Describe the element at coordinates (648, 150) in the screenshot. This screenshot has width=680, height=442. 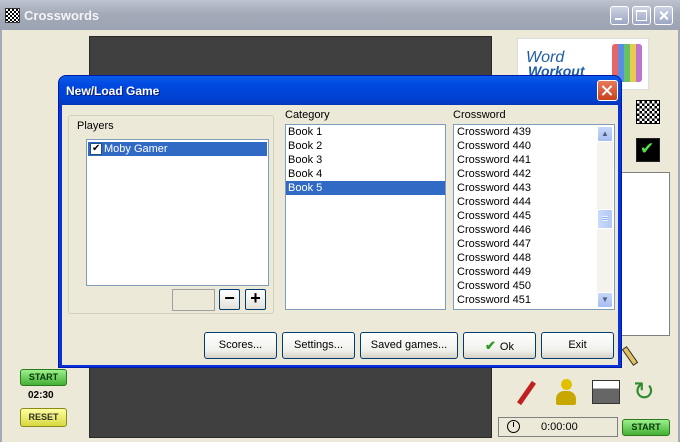
I see `check-icon` at that location.